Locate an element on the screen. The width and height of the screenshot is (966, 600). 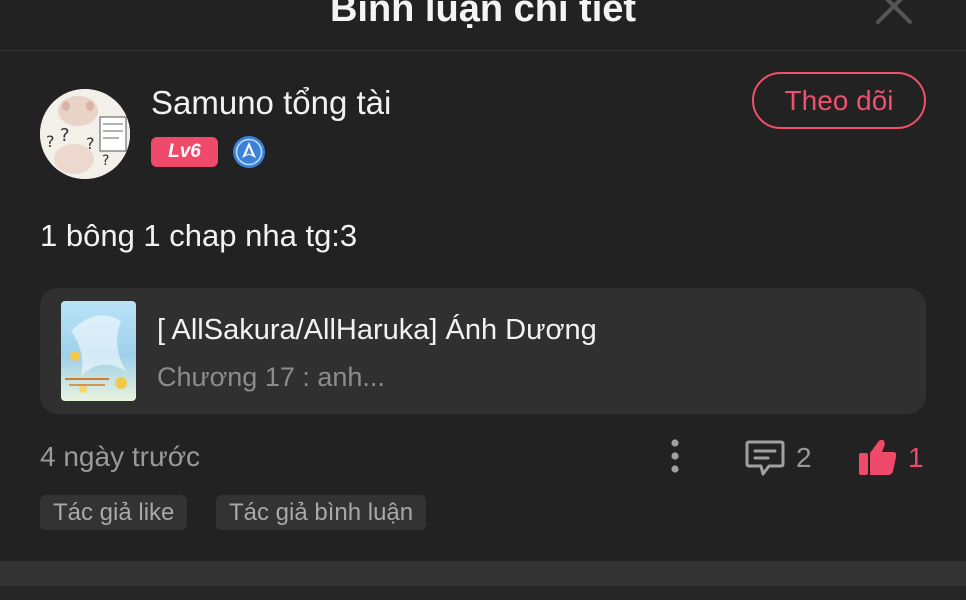
thumbs-up-icon is located at coordinates (878, 457).